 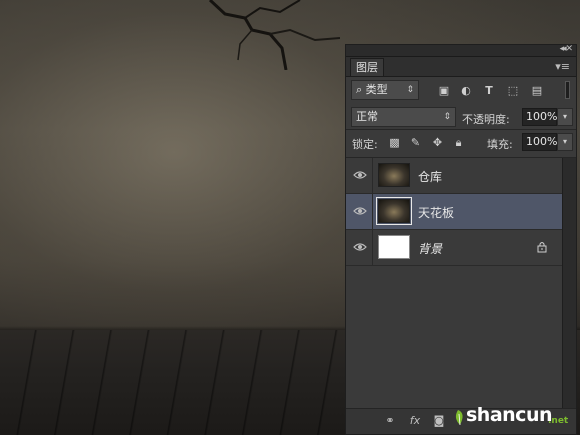 I want to click on fill-label: 填充:, so click(x=500, y=144).